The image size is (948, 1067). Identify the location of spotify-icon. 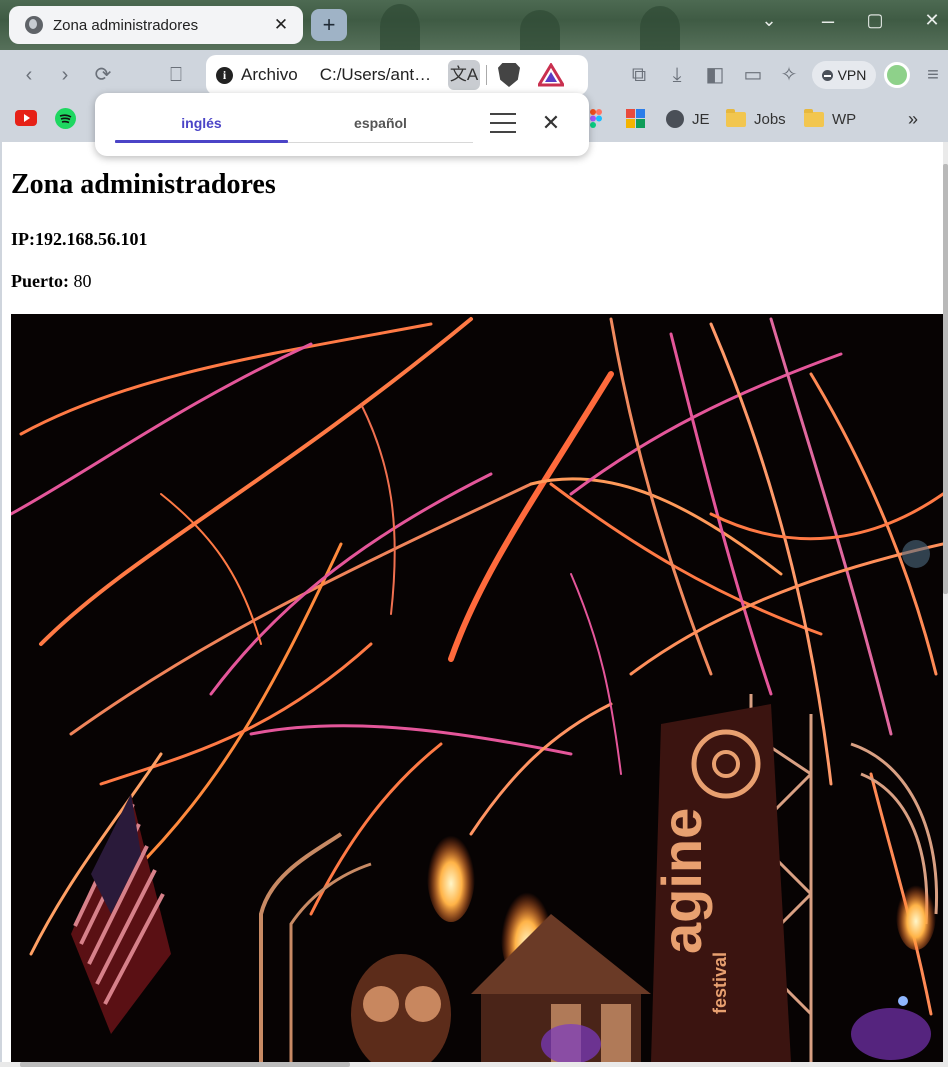
(65, 118).